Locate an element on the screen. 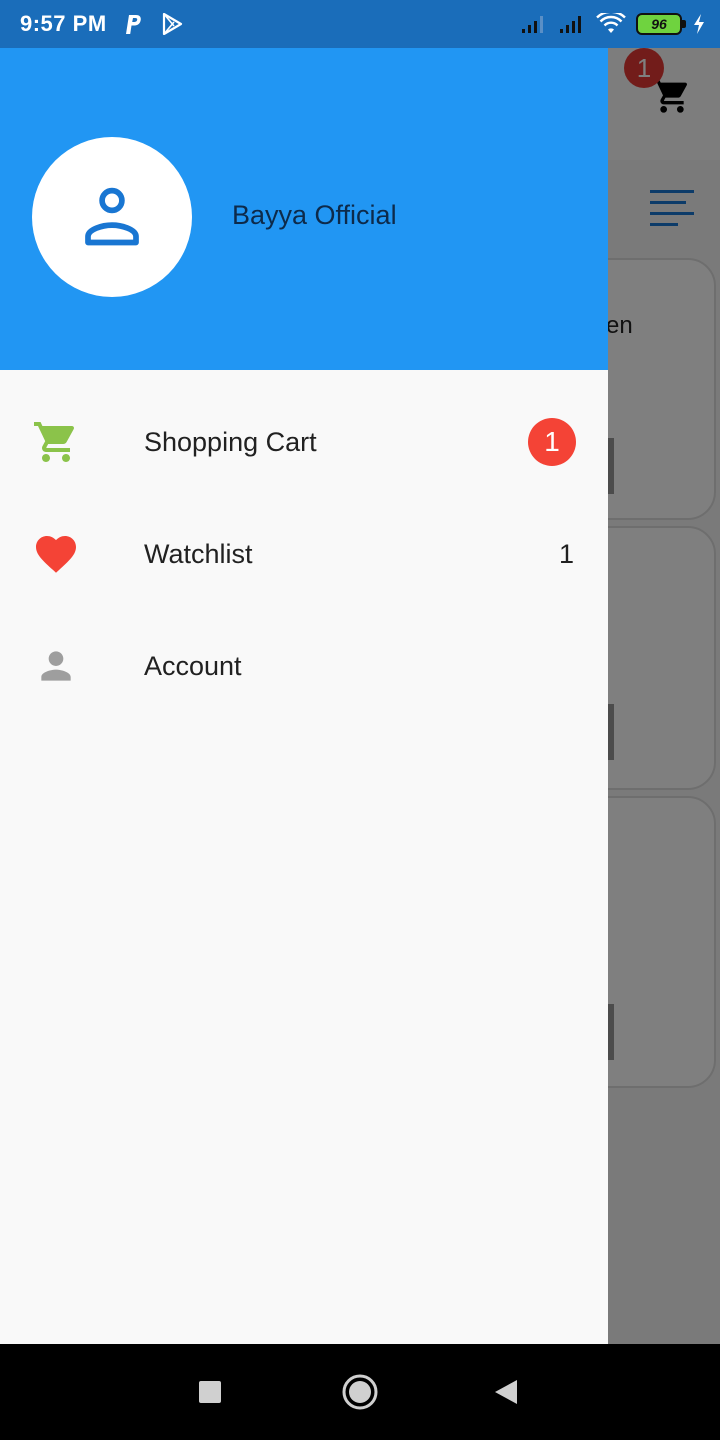 The height and width of the screenshot is (1440, 720). shopping-cart-icon is located at coordinates (56, 442).